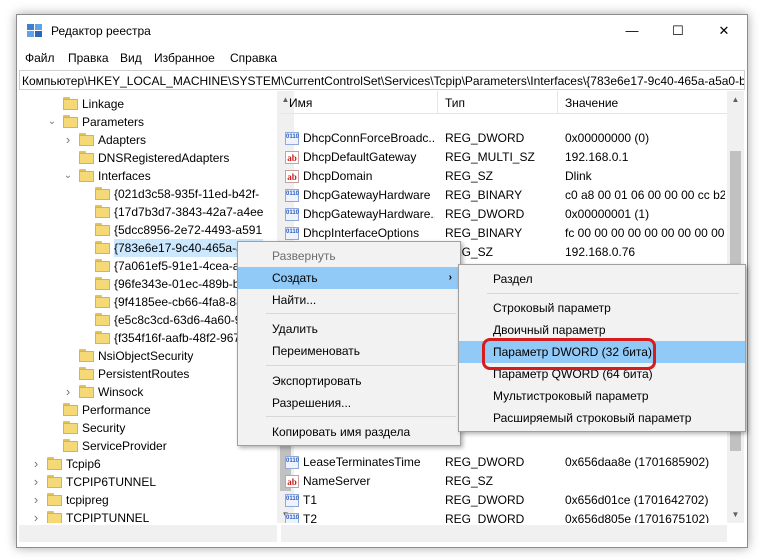 The image size is (762, 560). Describe the element at coordinates (184, 58) in the screenshot. I see `menu-favorites: Избранное` at that location.